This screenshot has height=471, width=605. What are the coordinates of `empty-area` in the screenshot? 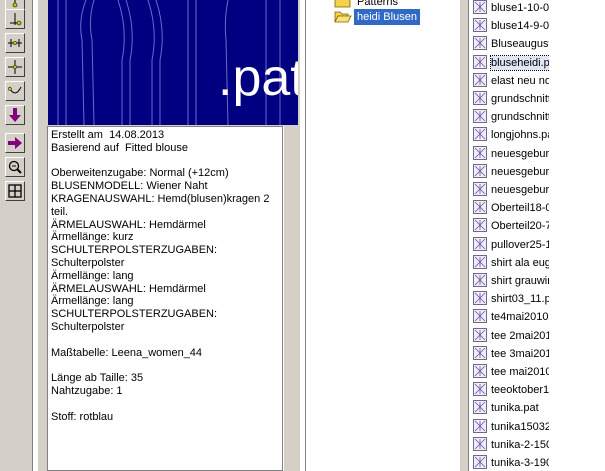 It's located at (577, 235).